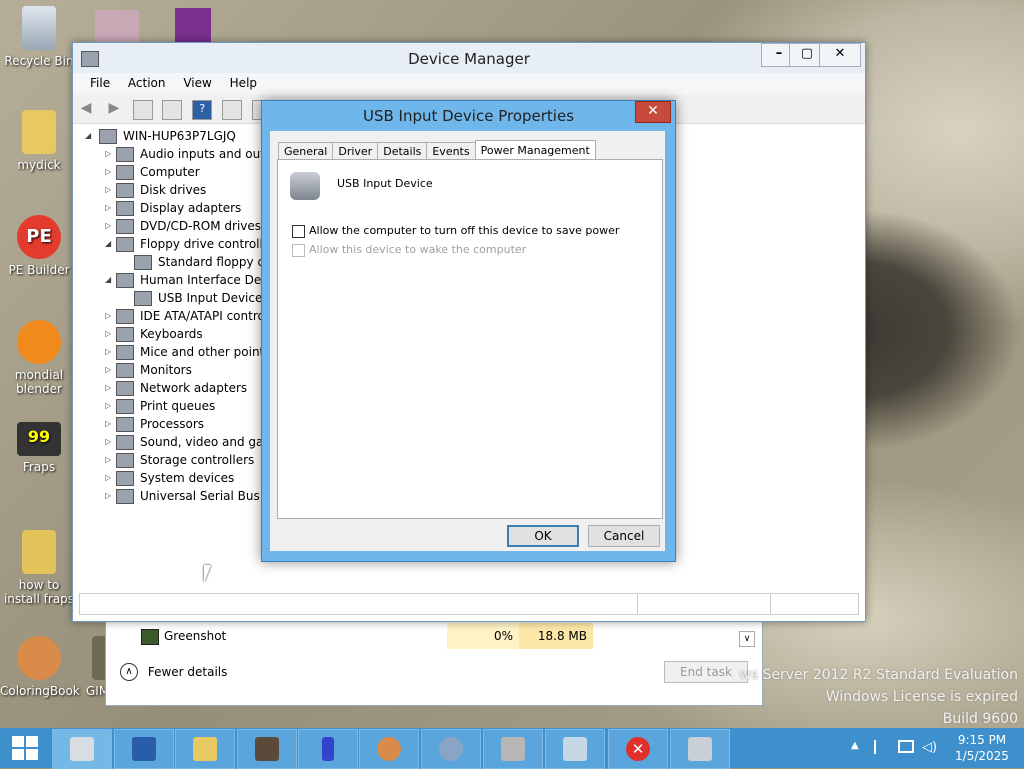 The image size is (1024, 769). What do you see at coordinates (202, 110) in the screenshot?
I see `help-icon: ?` at bounding box center [202, 110].